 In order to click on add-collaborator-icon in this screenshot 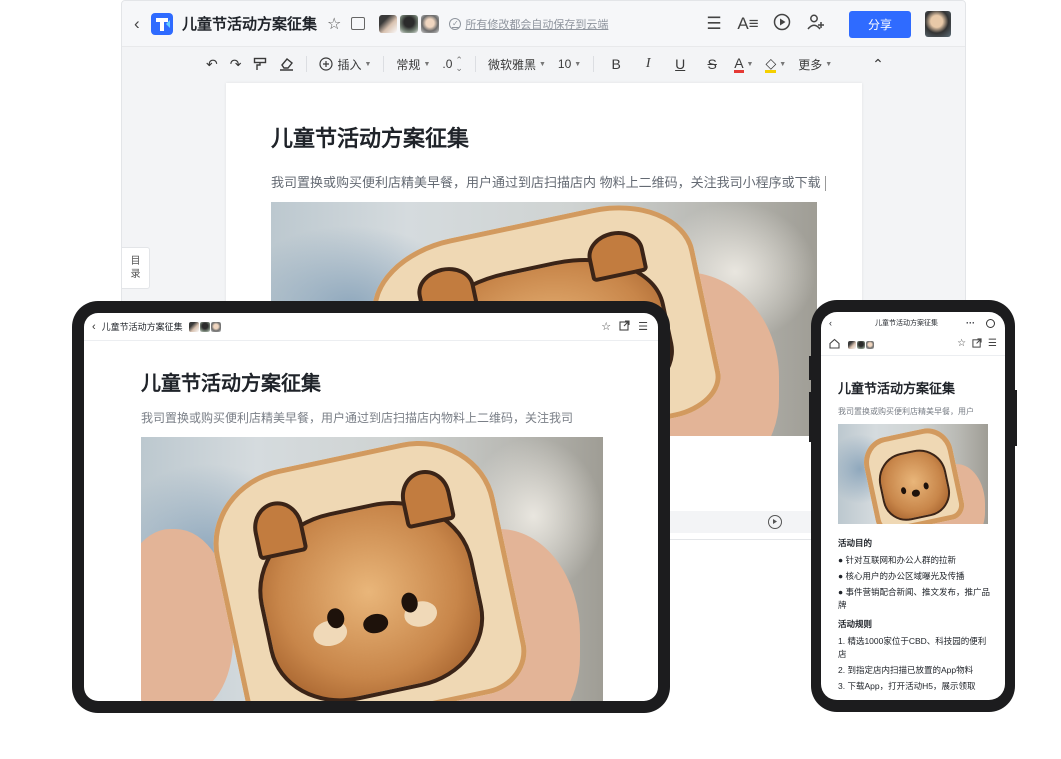, I will do `click(816, 24)`.